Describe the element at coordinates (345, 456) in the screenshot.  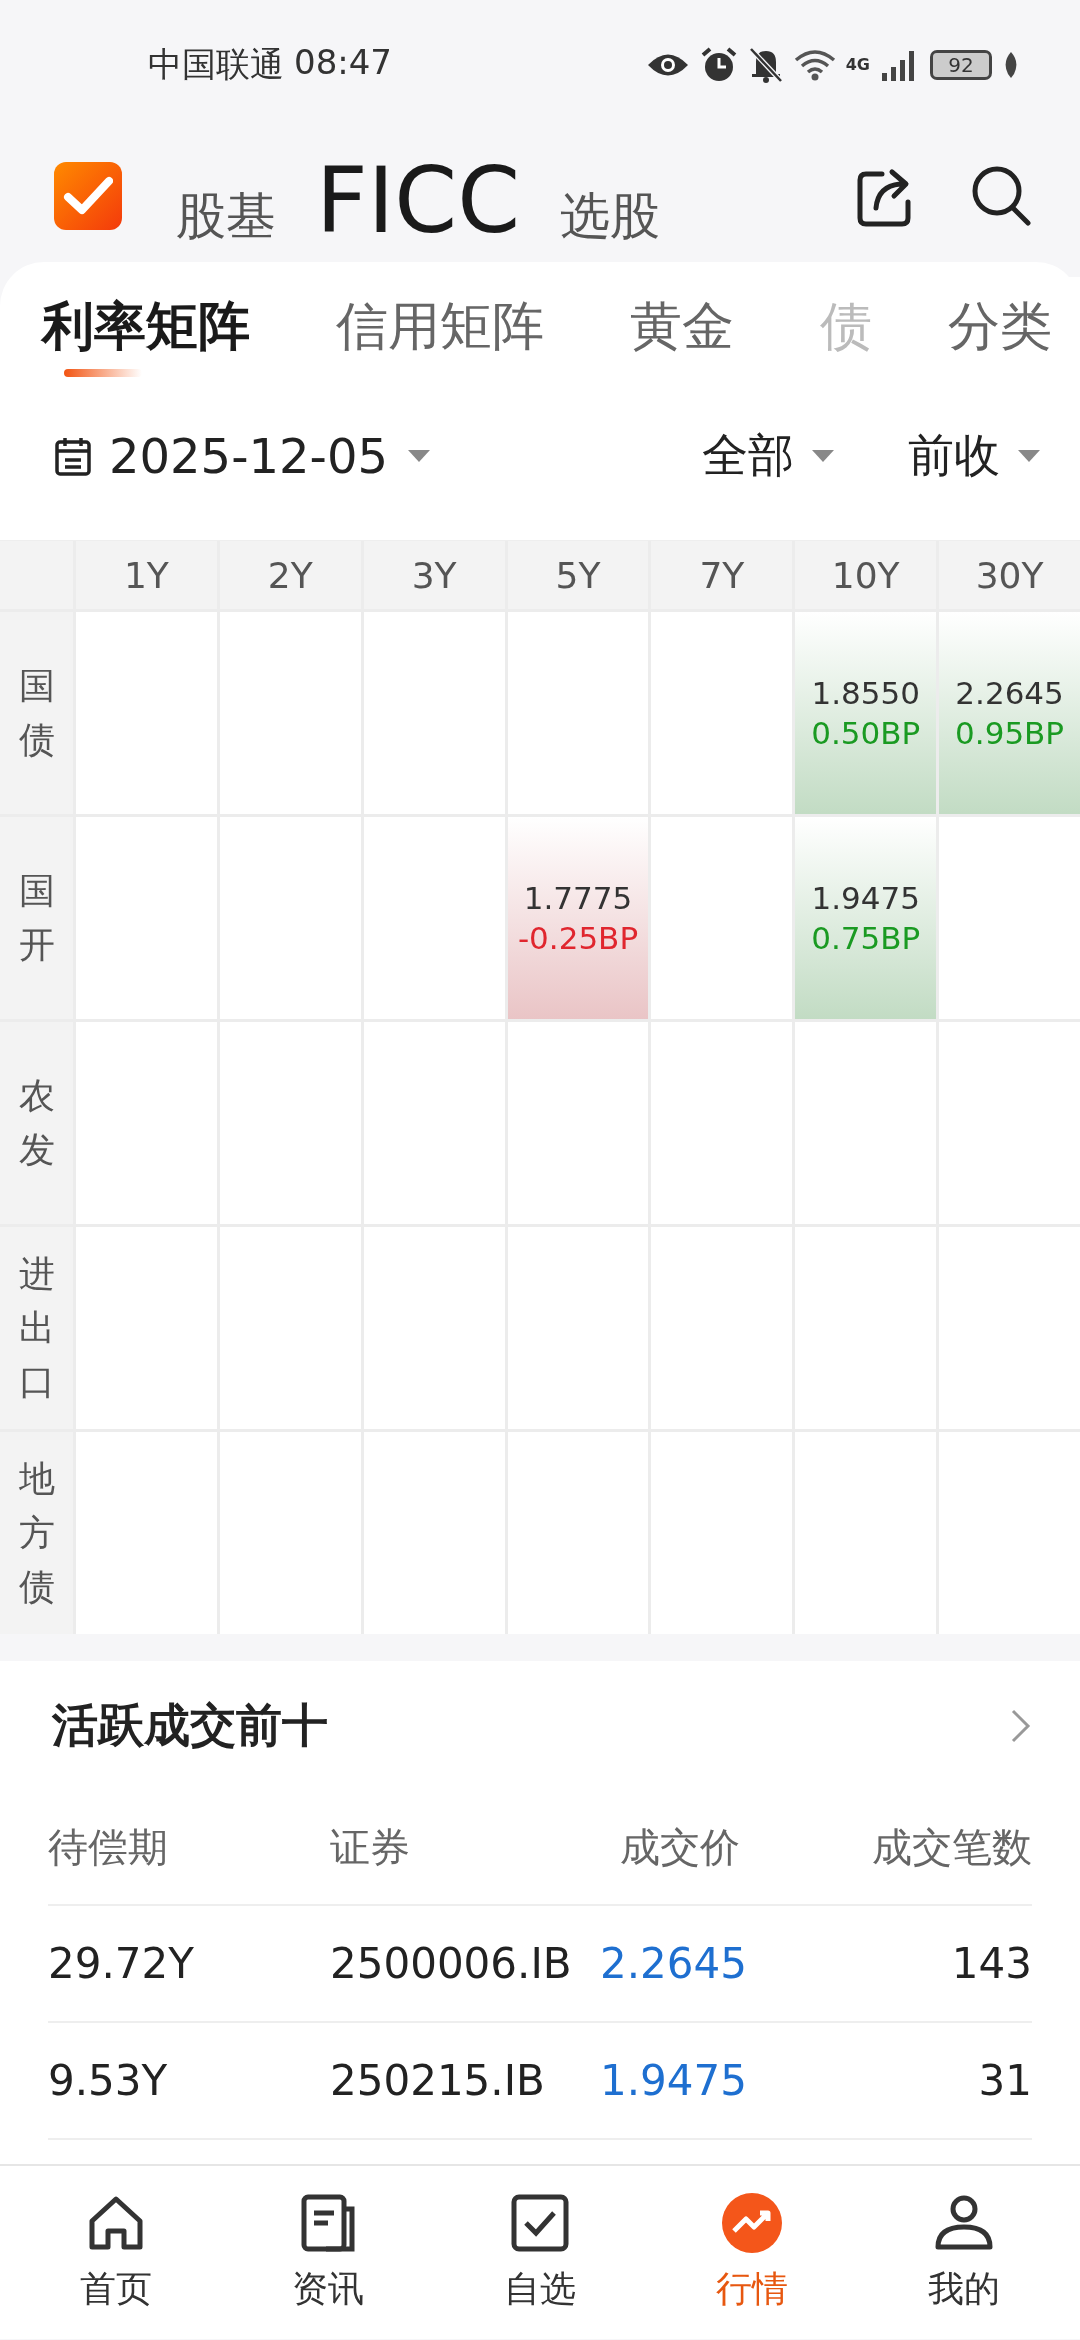
I see `date-selector: 2025-12-05` at that location.